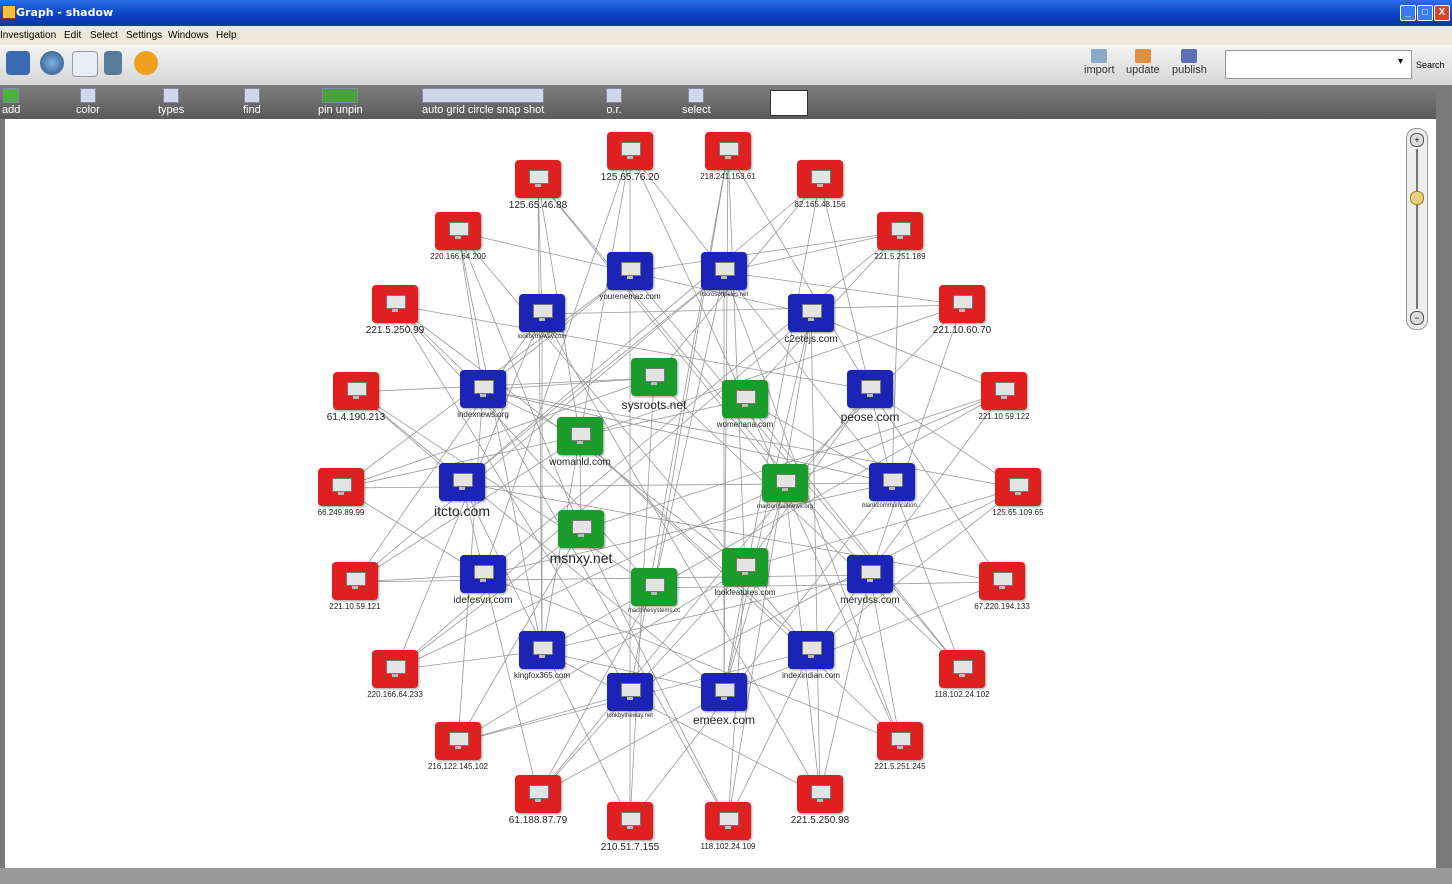 This screenshot has height=884, width=1452. What do you see at coordinates (1430, 65) in the screenshot?
I see `search-button: Search` at bounding box center [1430, 65].